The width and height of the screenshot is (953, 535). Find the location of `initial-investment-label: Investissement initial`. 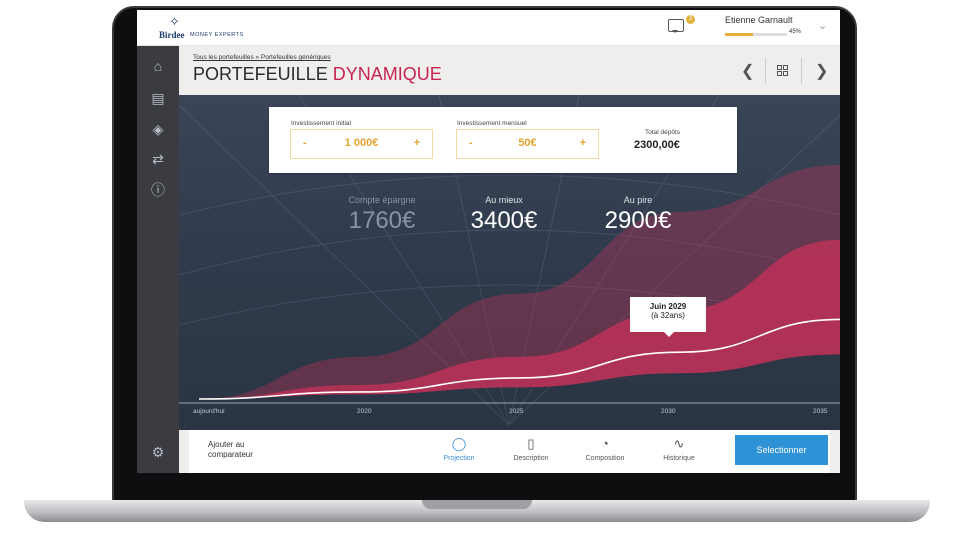

initial-investment-label: Investissement initial is located at coordinates (321, 123).